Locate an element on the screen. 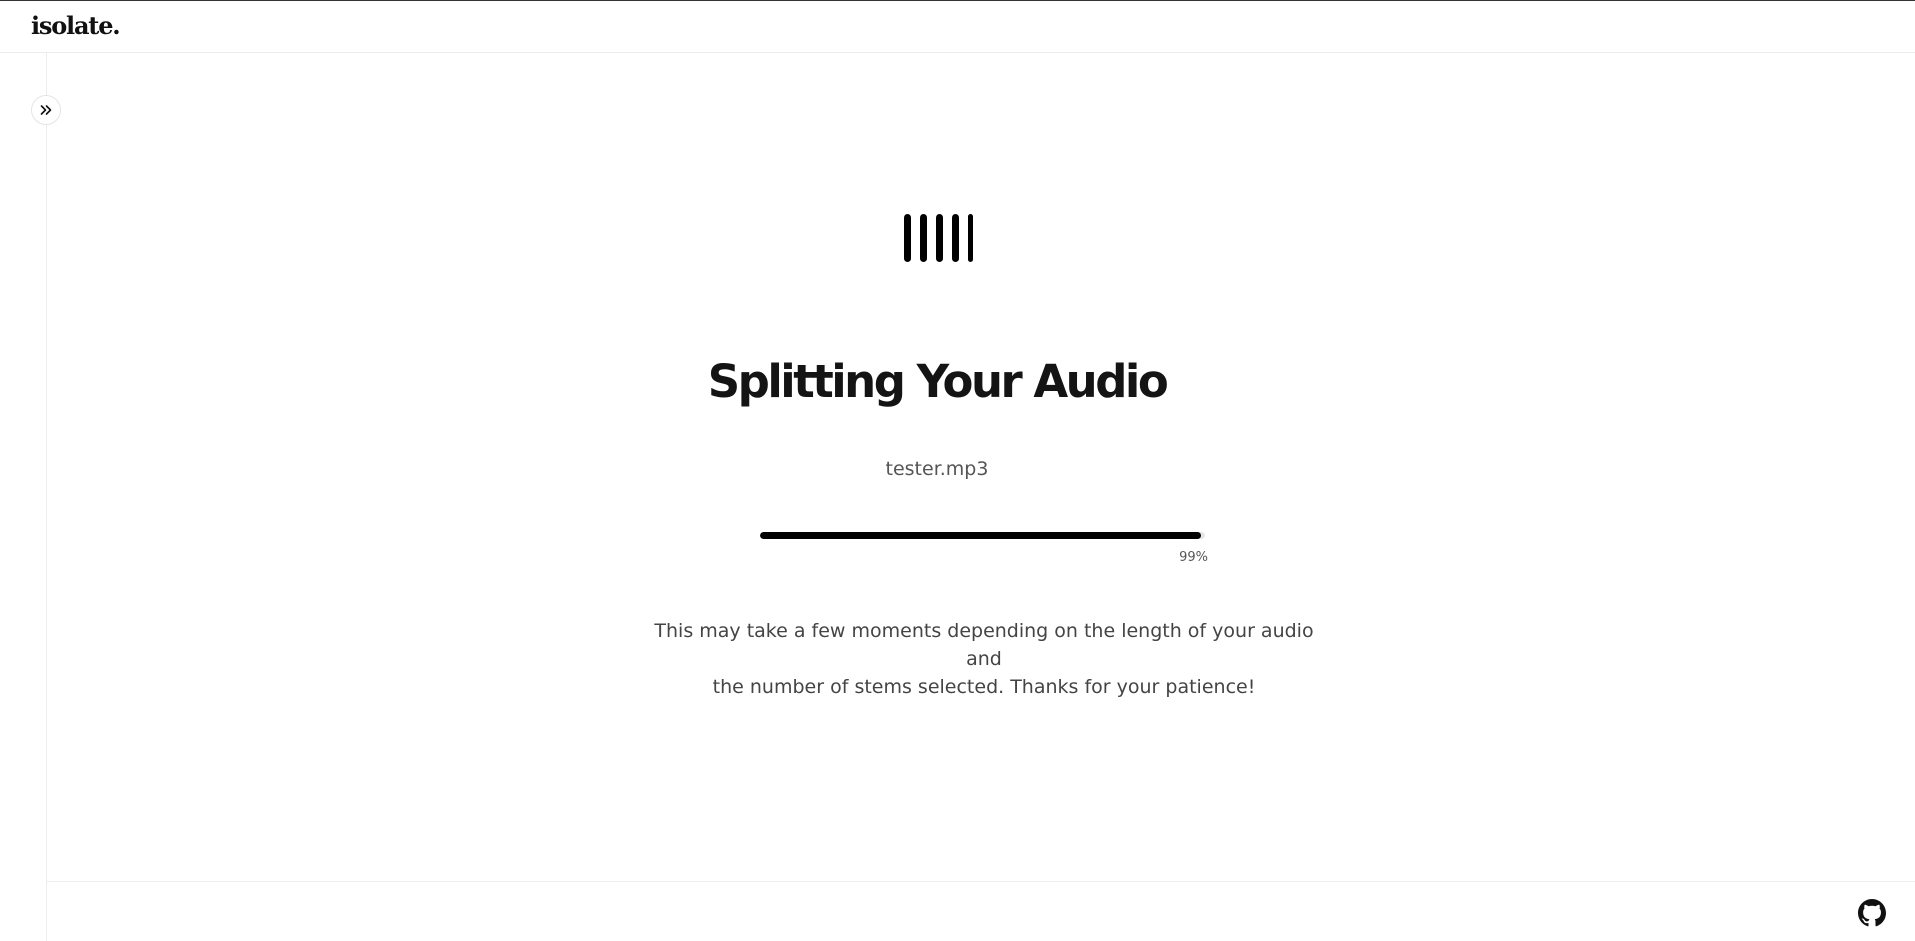 Image resolution: width=1915 pixels, height=941 pixels. progress-bar-fill is located at coordinates (980, 535).